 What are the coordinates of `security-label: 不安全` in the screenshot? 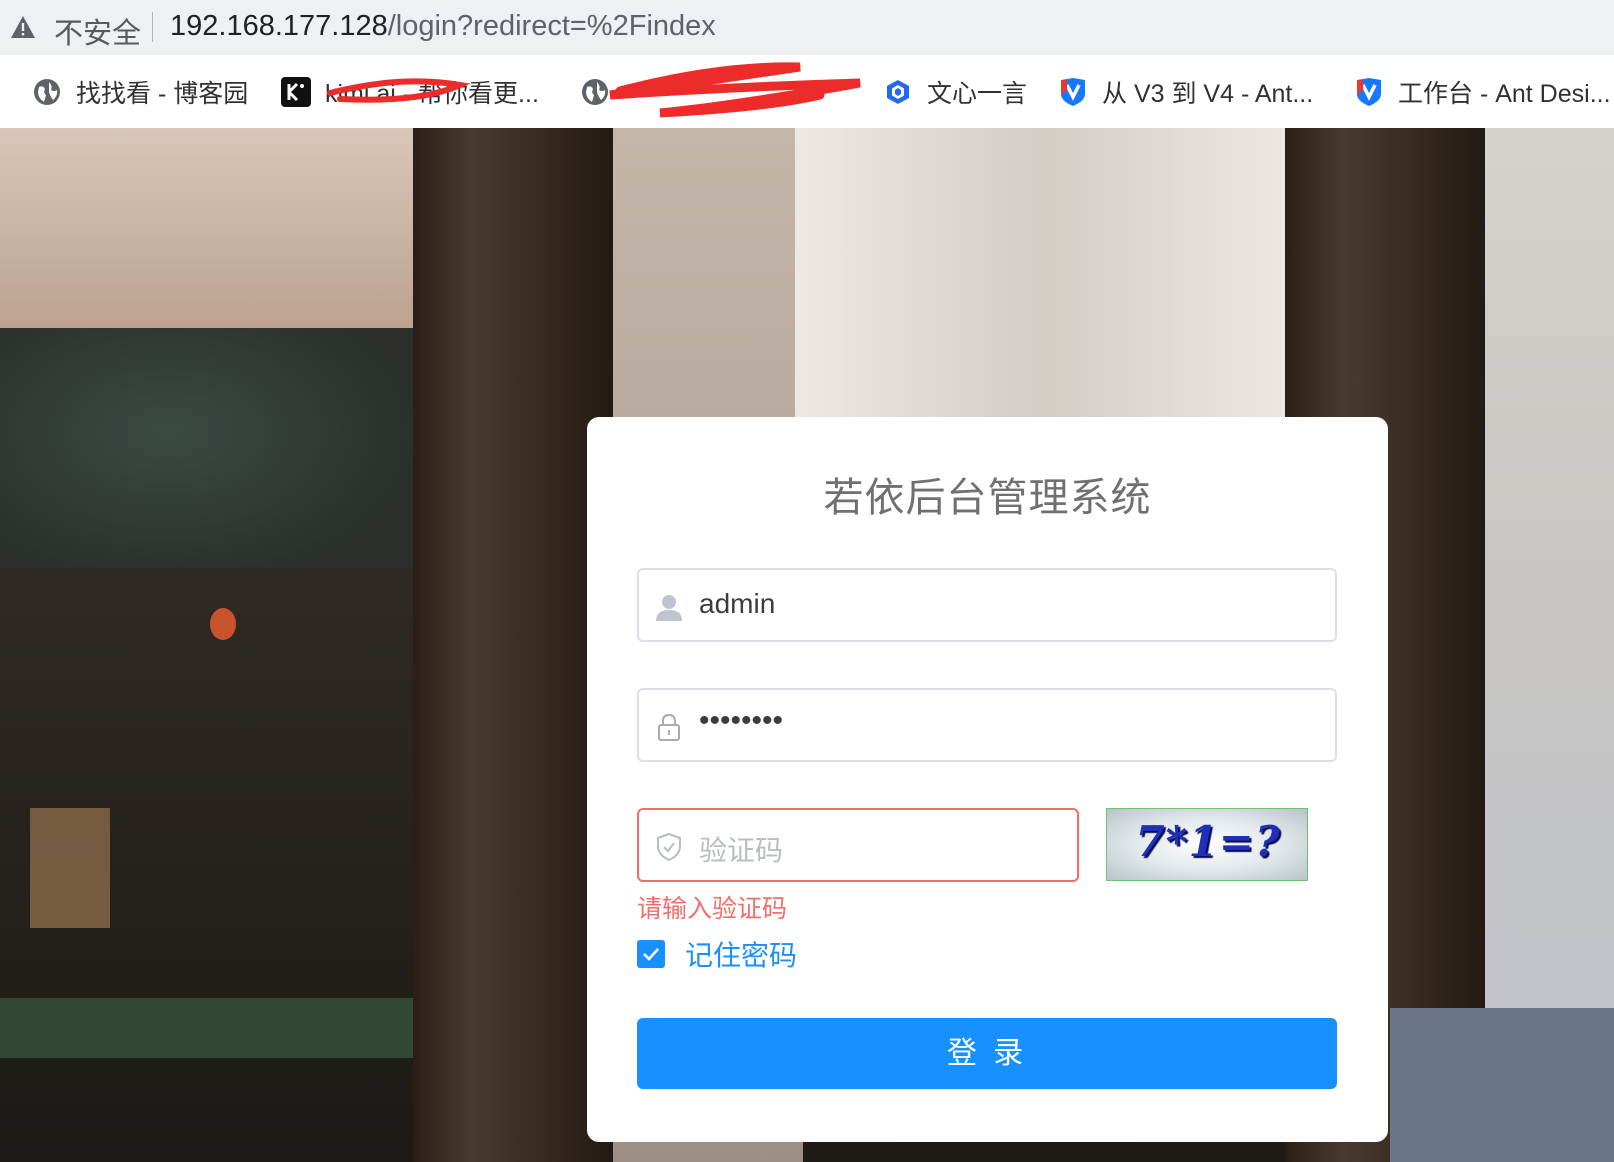 It's located at (97, 31).